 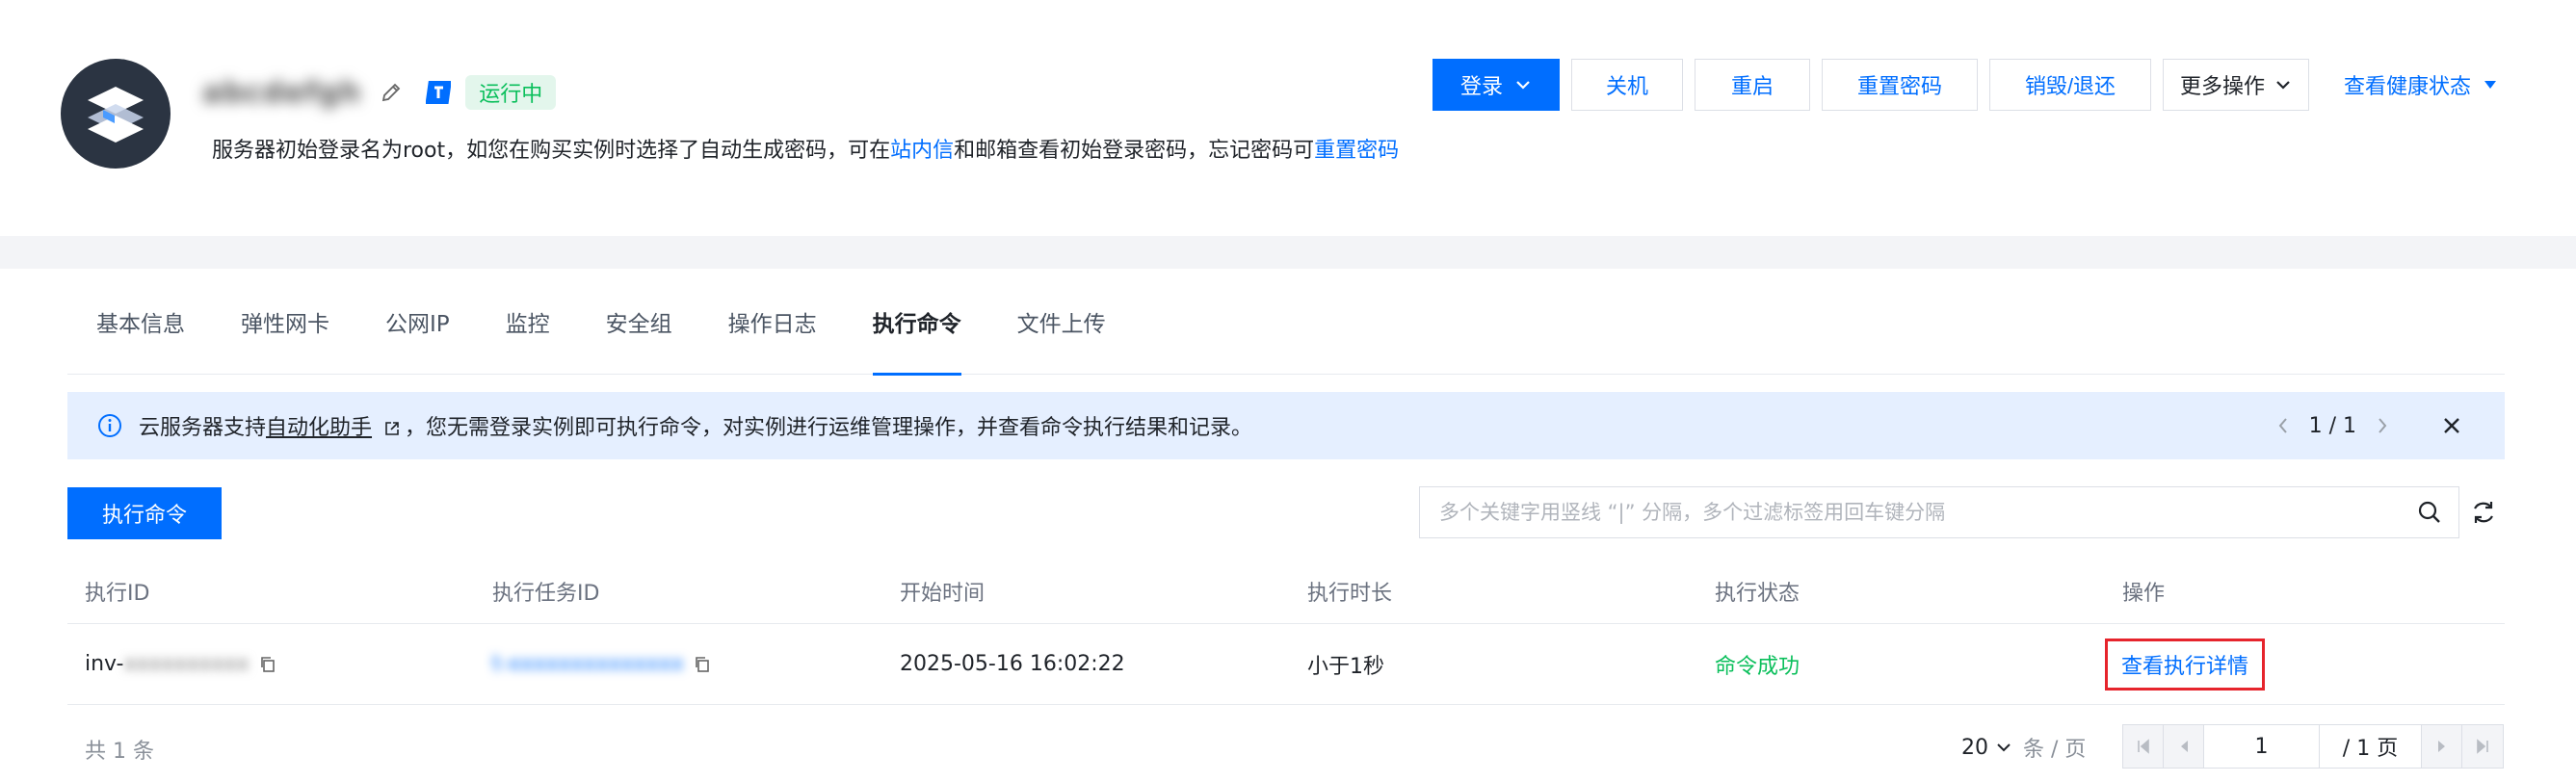 I want to click on run-command-button: 执行命令, so click(x=144, y=513).